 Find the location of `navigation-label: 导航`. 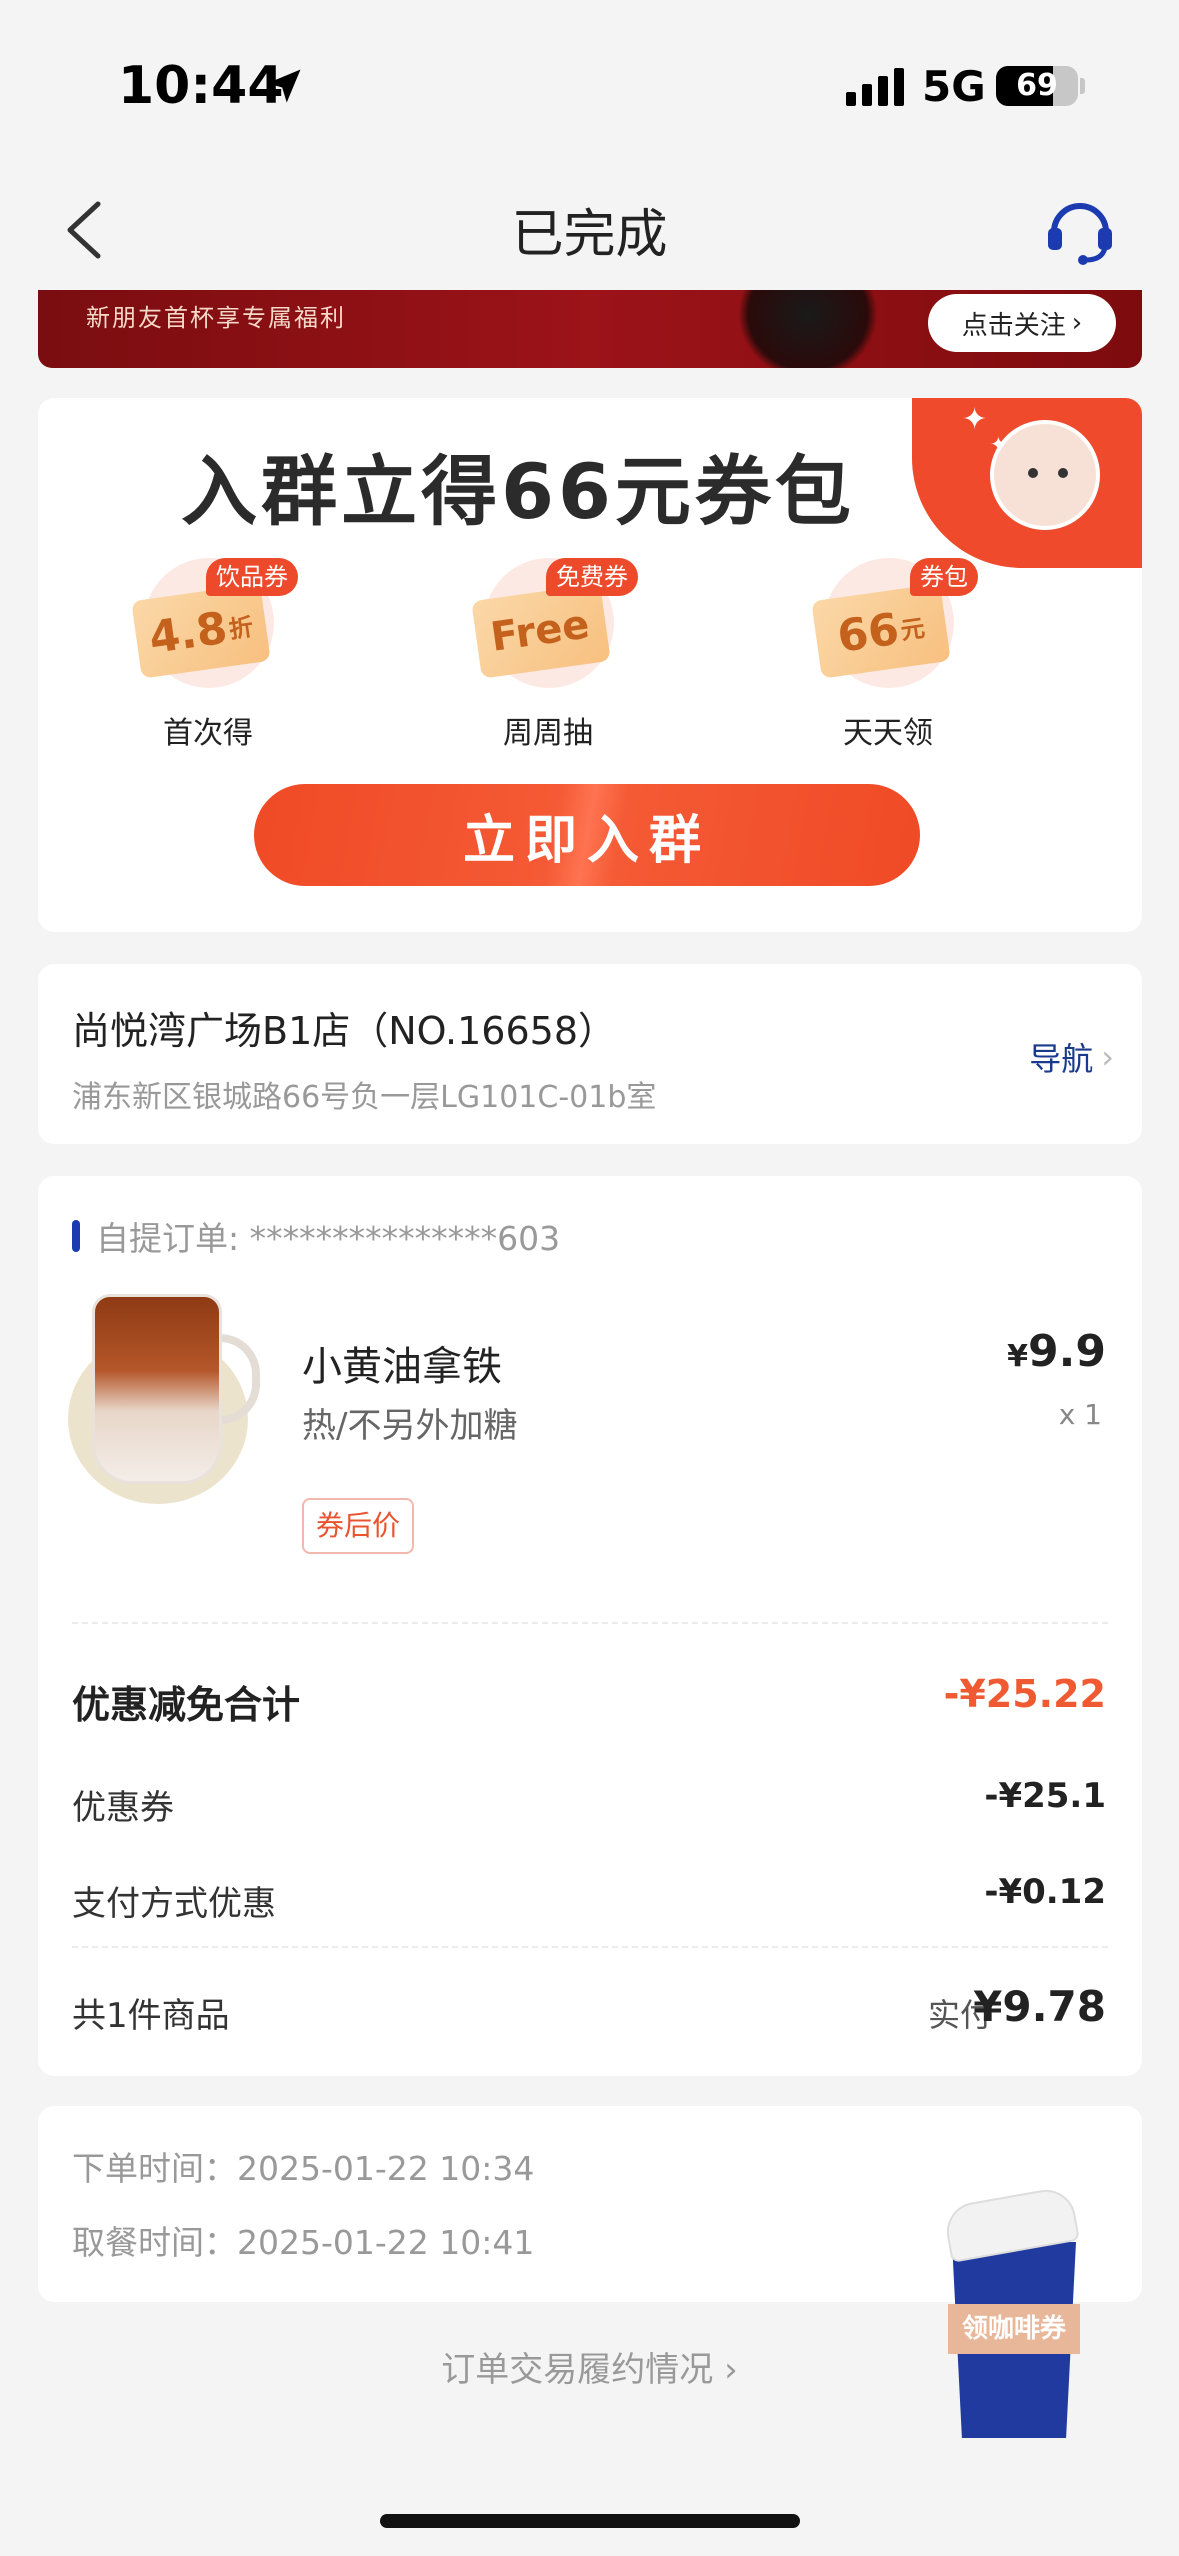

navigation-label: 导航 is located at coordinates (1061, 1059).